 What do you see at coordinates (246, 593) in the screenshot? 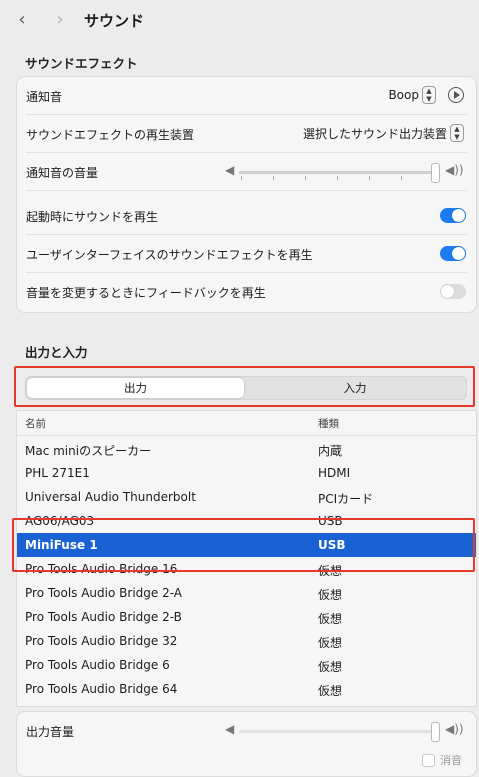
I see `table-row: Pro Tools Audio Bridge 2-A 仮想` at bounding box center [246, 593].